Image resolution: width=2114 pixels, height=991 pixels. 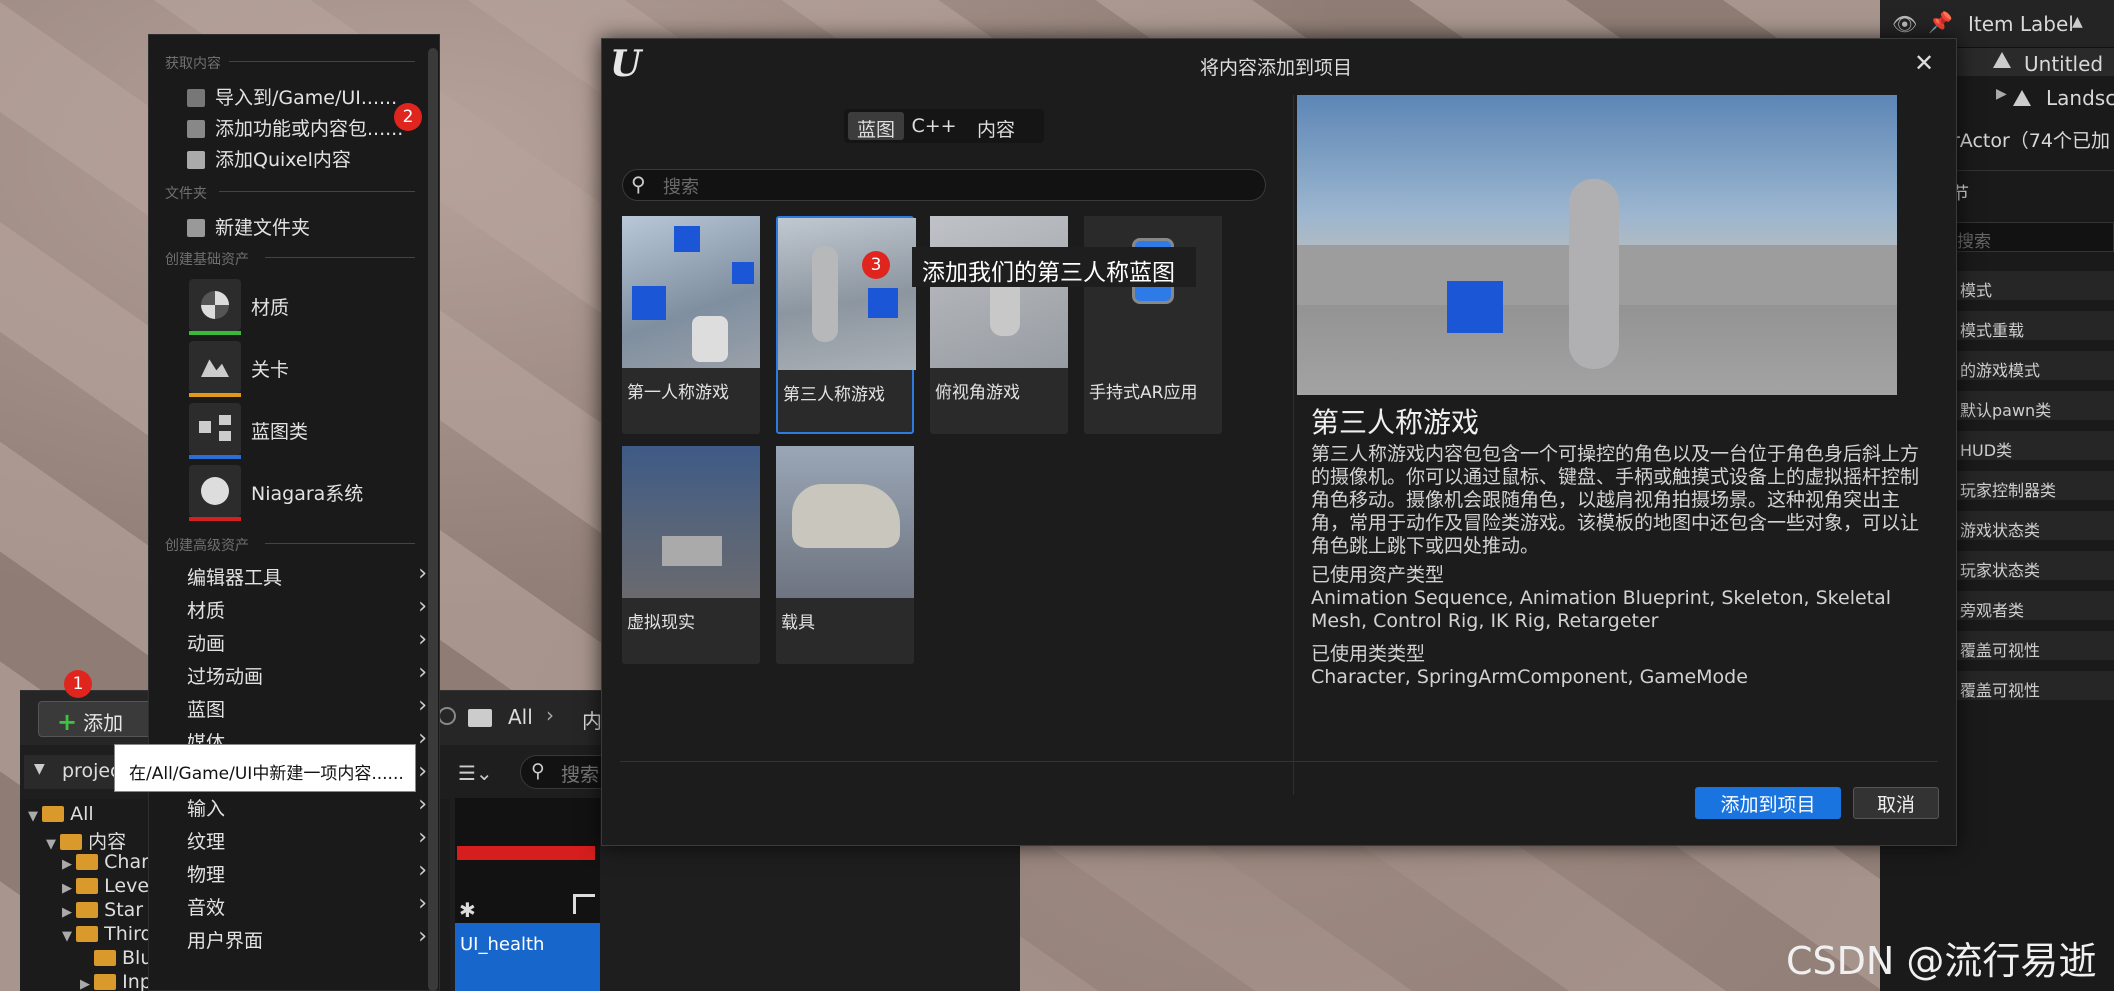 I want to click on tree-item: ▶ Char, so click(x=105, y=862).